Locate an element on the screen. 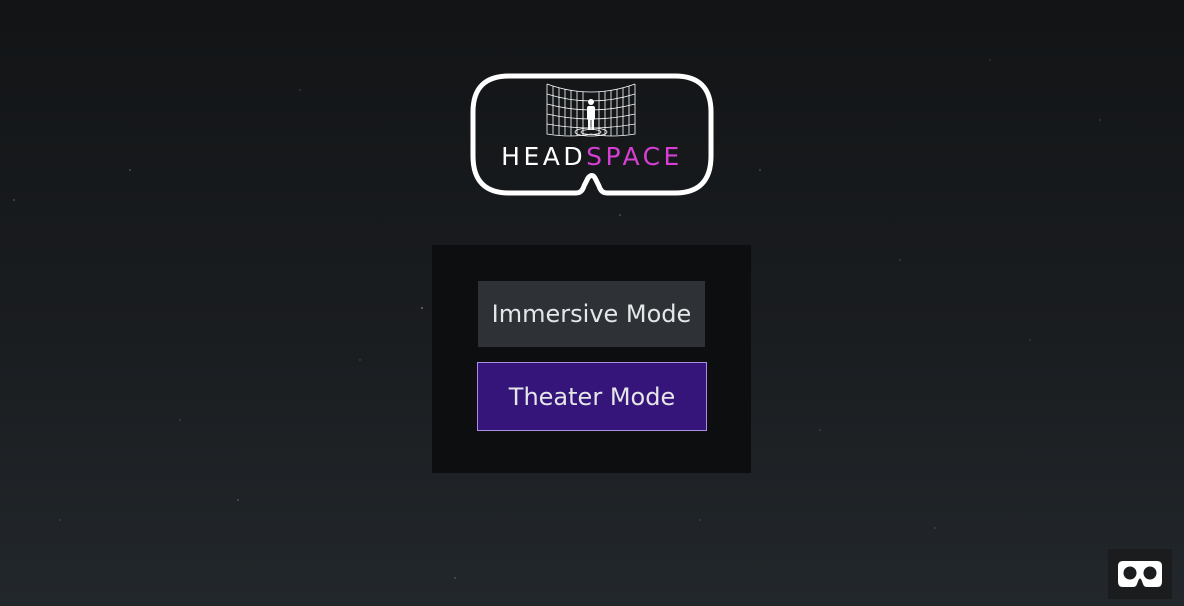  vr-cardboard-icon is located at coordinates (1140, 574).